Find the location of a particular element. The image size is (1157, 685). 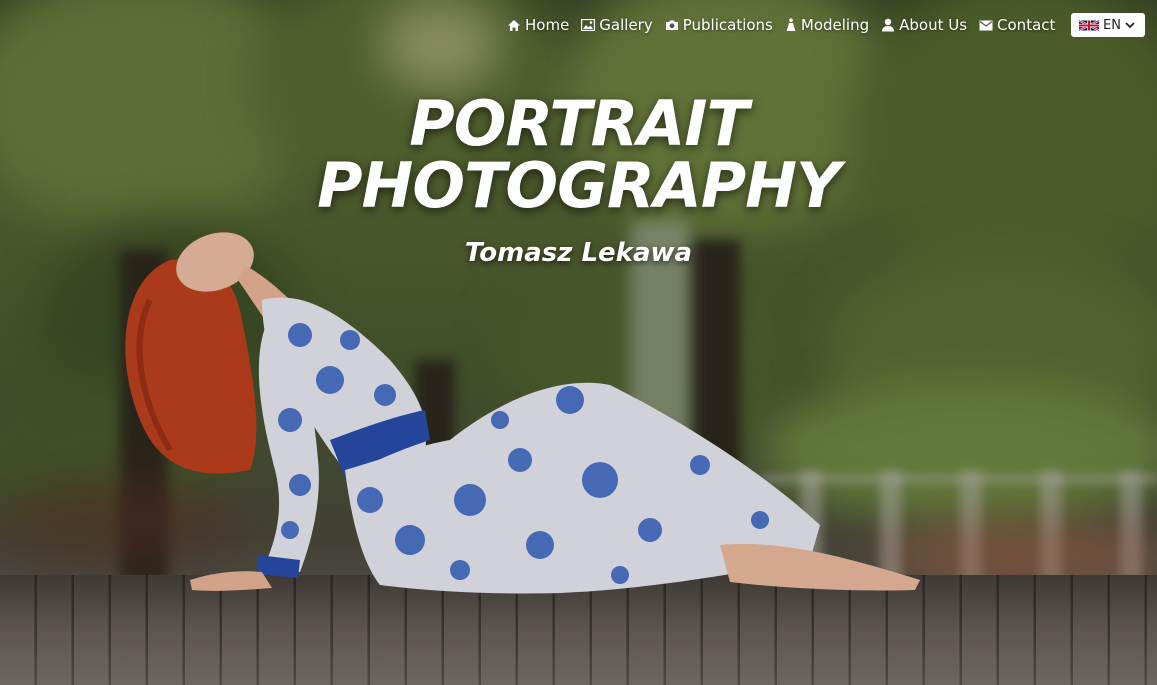

hero-title-line2: PHOTOGRAPHY is located at coordinates (579, 185).